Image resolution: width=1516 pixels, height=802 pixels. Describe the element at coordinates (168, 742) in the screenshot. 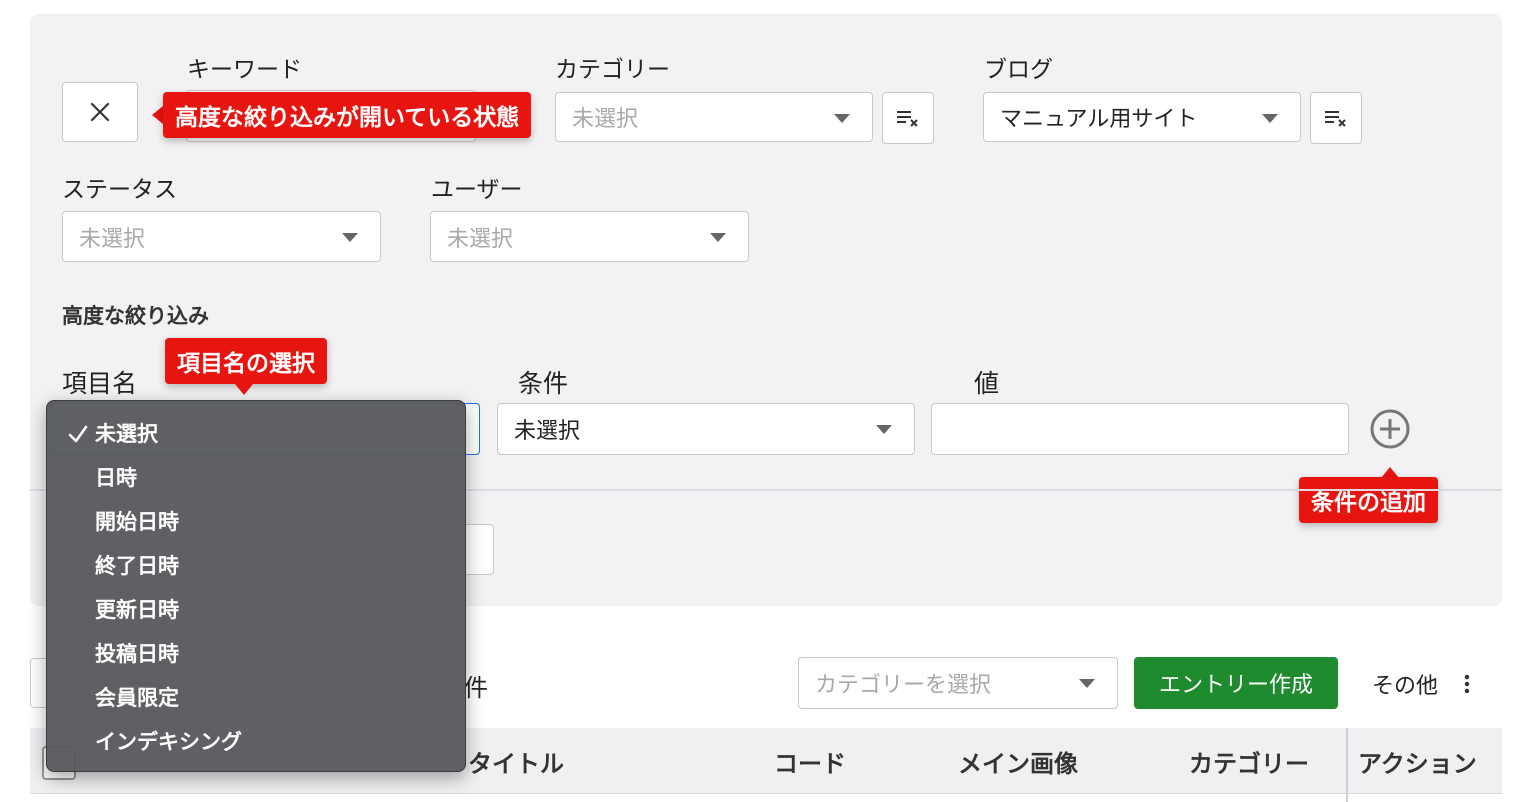

I see `menu-item-label: インデキシング` at that location.